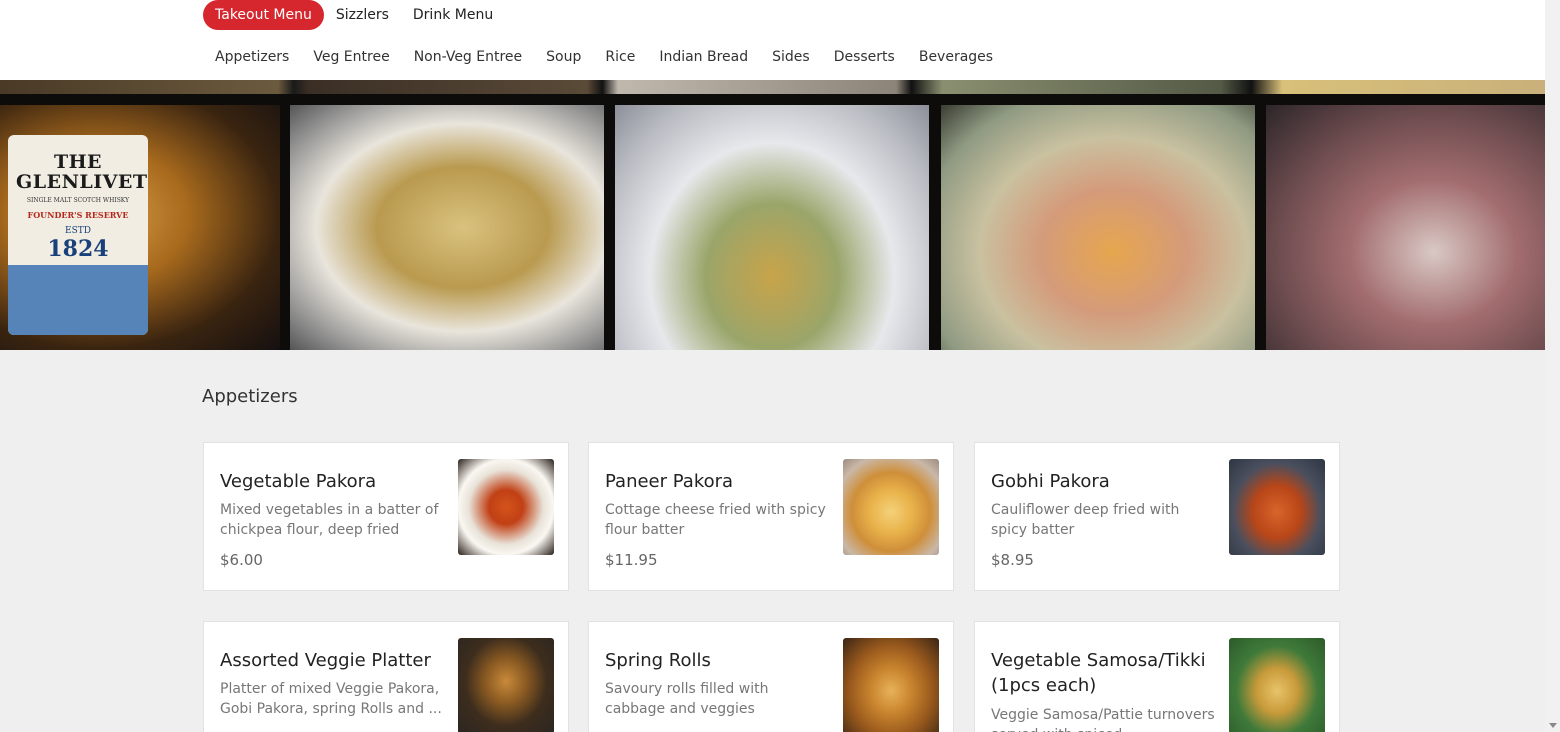 Image resolution: width=1560 pixels, height=732 pixels. What do you see at coordinates (325, 660) in the screenshot?
I see `item-name: Assorted Veggie Platter` at bounding box center [325, 660].